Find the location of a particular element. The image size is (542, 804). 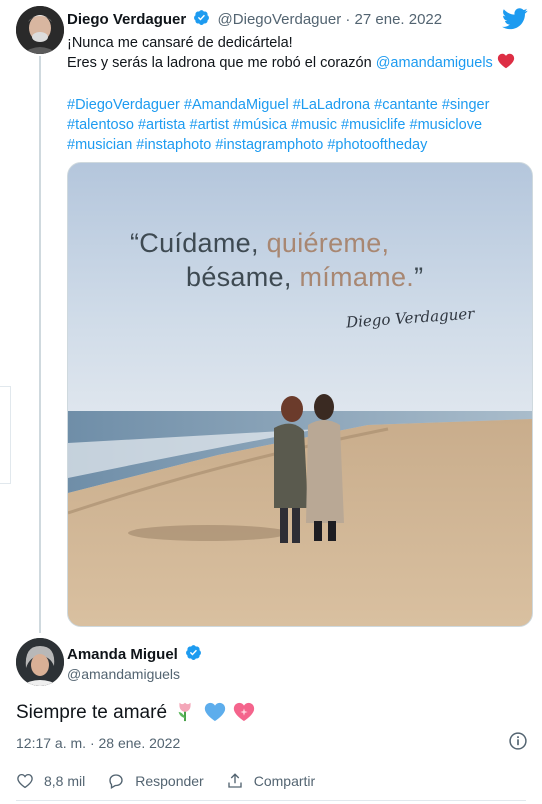

image-quote-line-2: bésame, mímame.” is located at coordinates (359, 277).